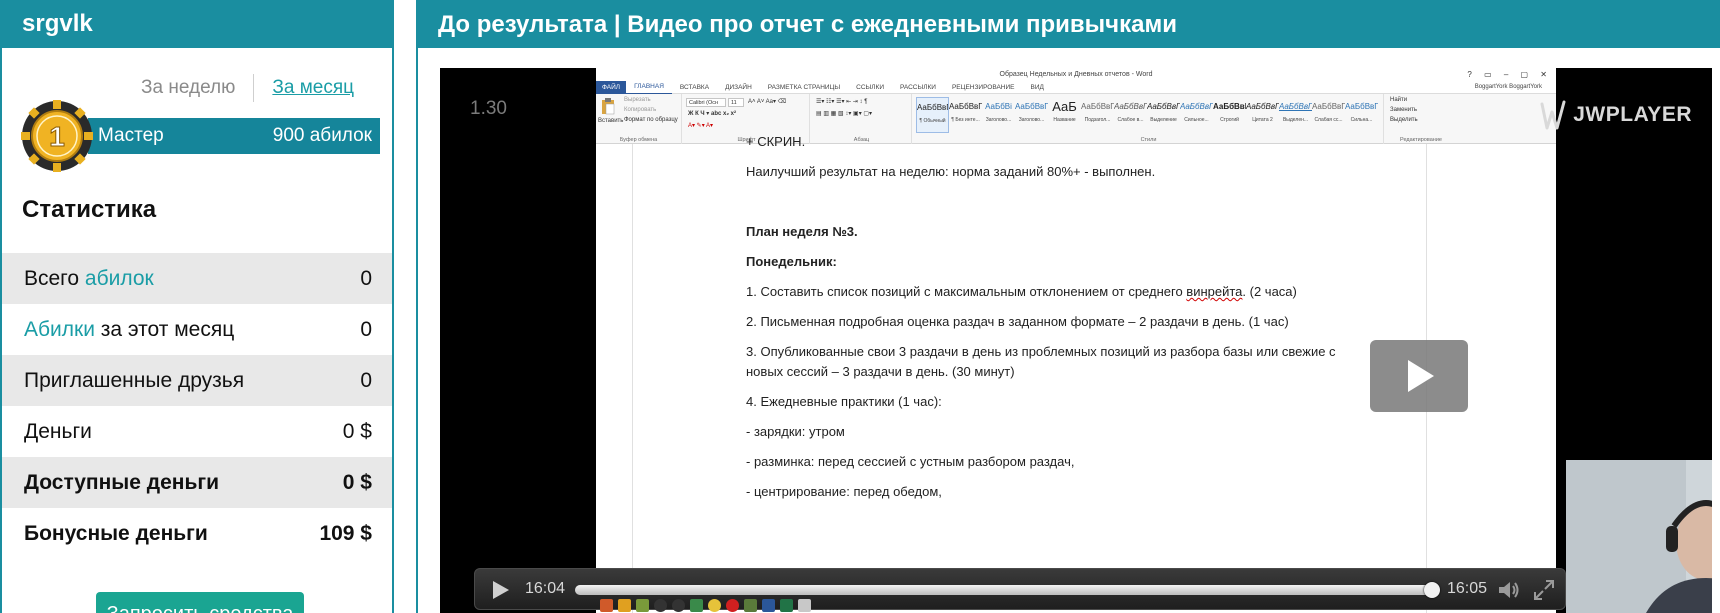  What do you see at coordinates (234, 136) in the screenshot?
I see `rank-row: Мастер 900 абилок` at bounding box center [234, 136].